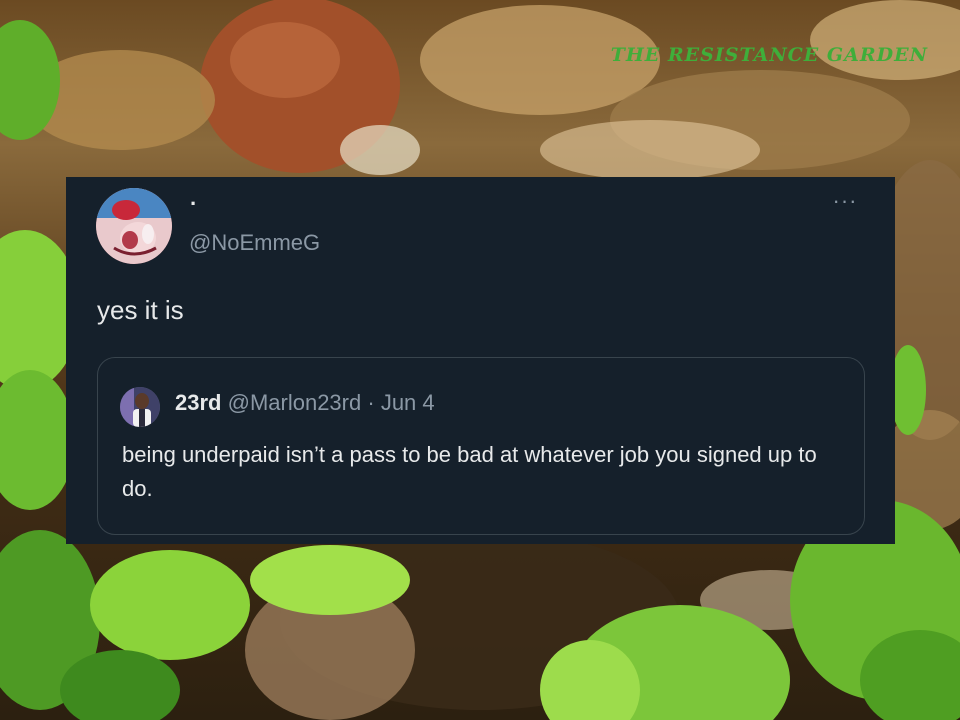 The width and height of the screenshot is (960, 720). Describe the element at coordinates (140, 310) in the screenshot. I see `tweet-text: yes it is` at that location.